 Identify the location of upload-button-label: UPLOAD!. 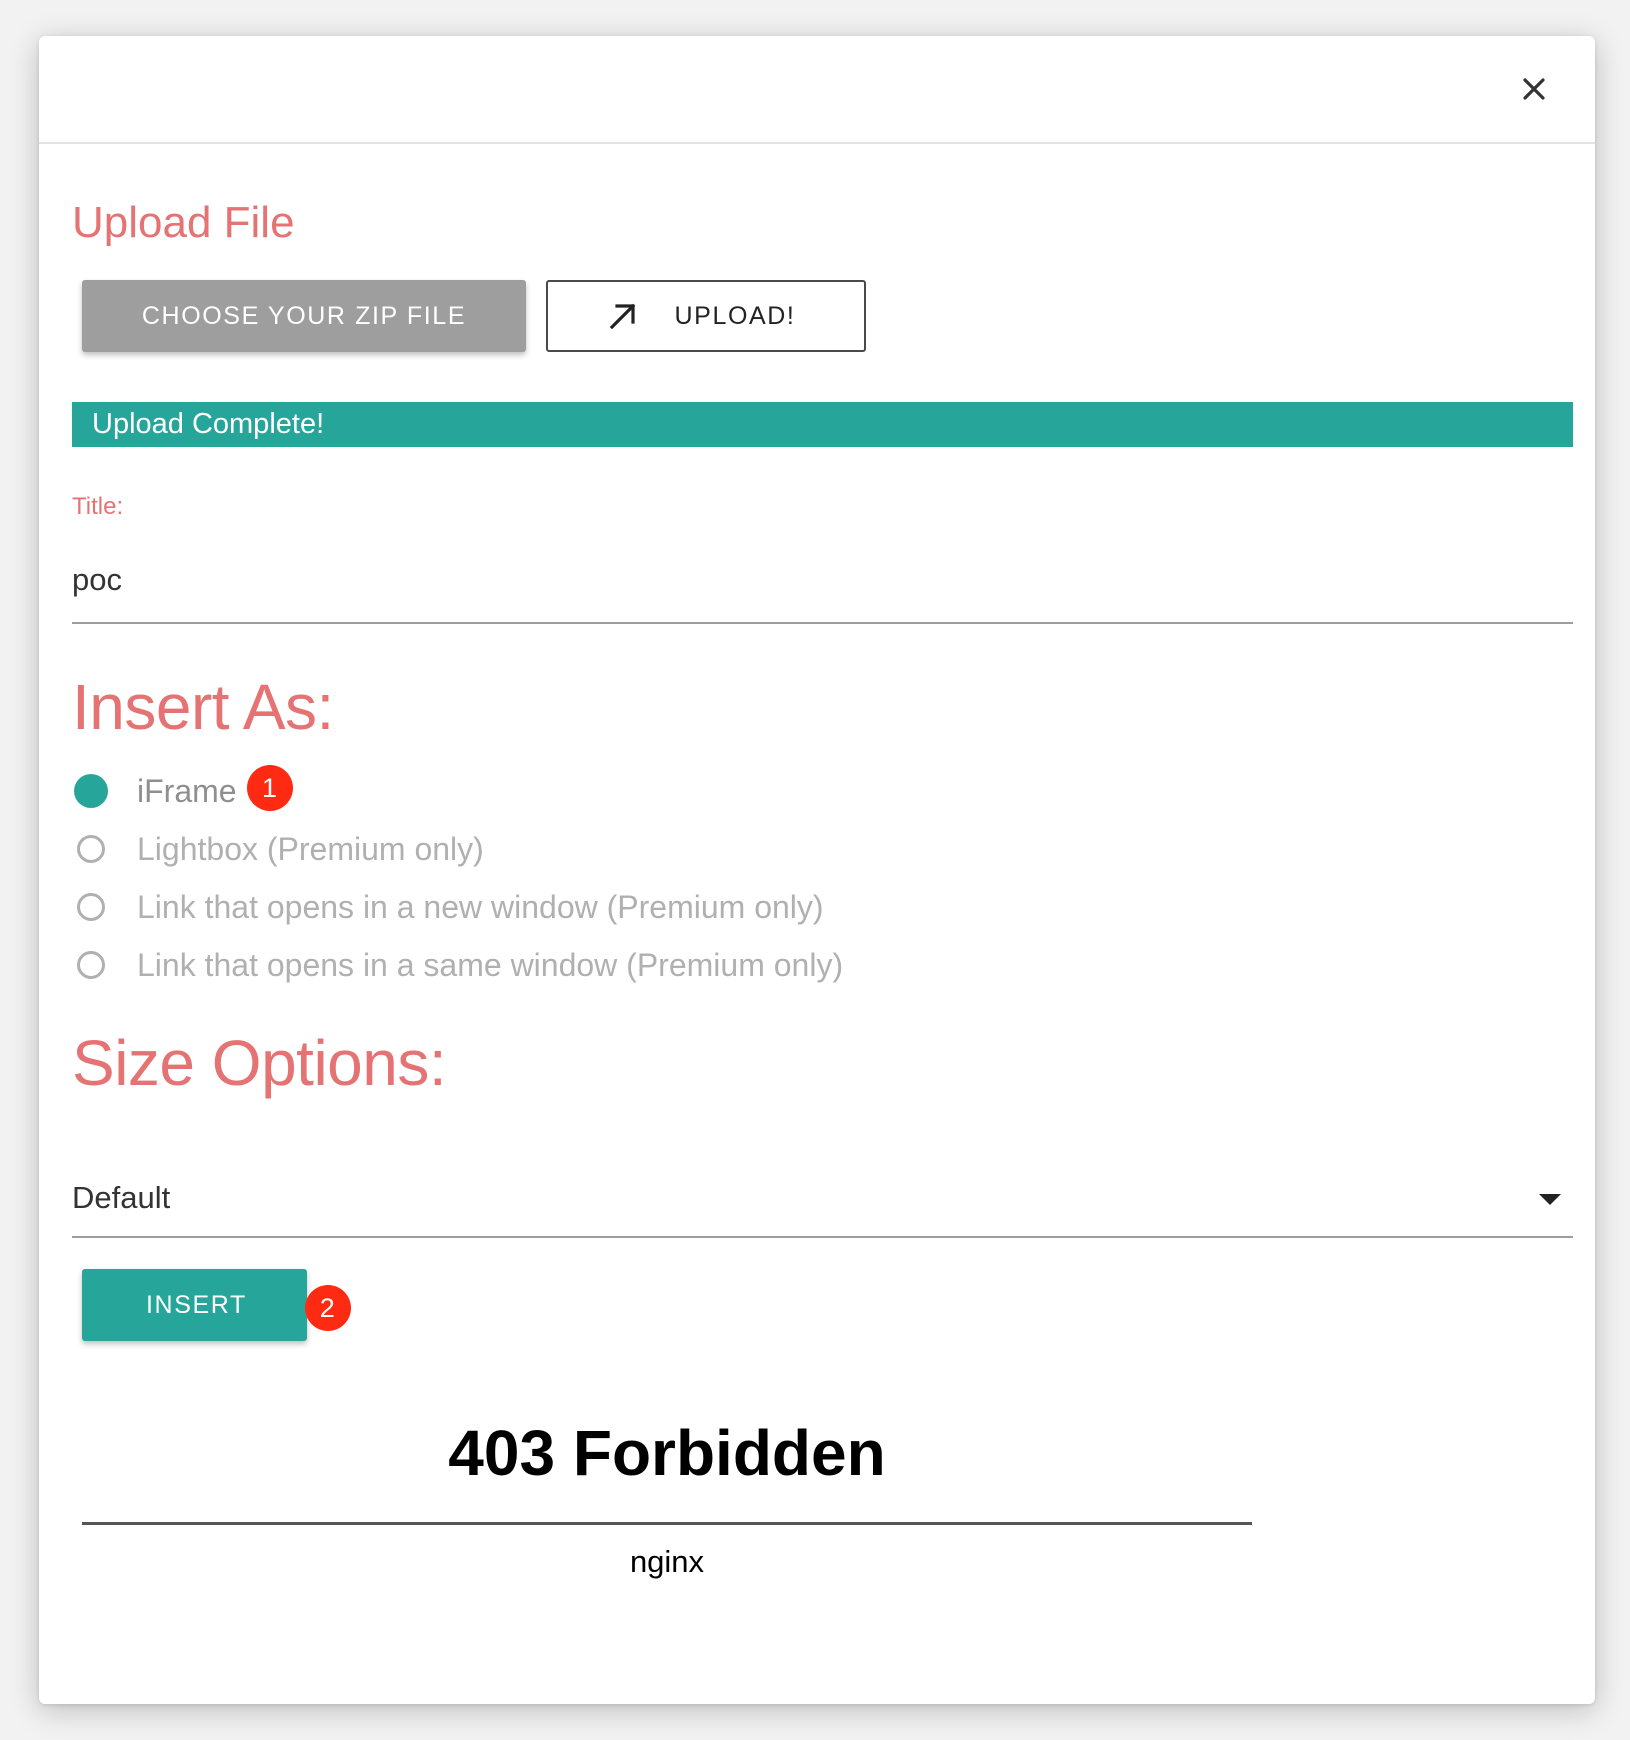
(735, 315).